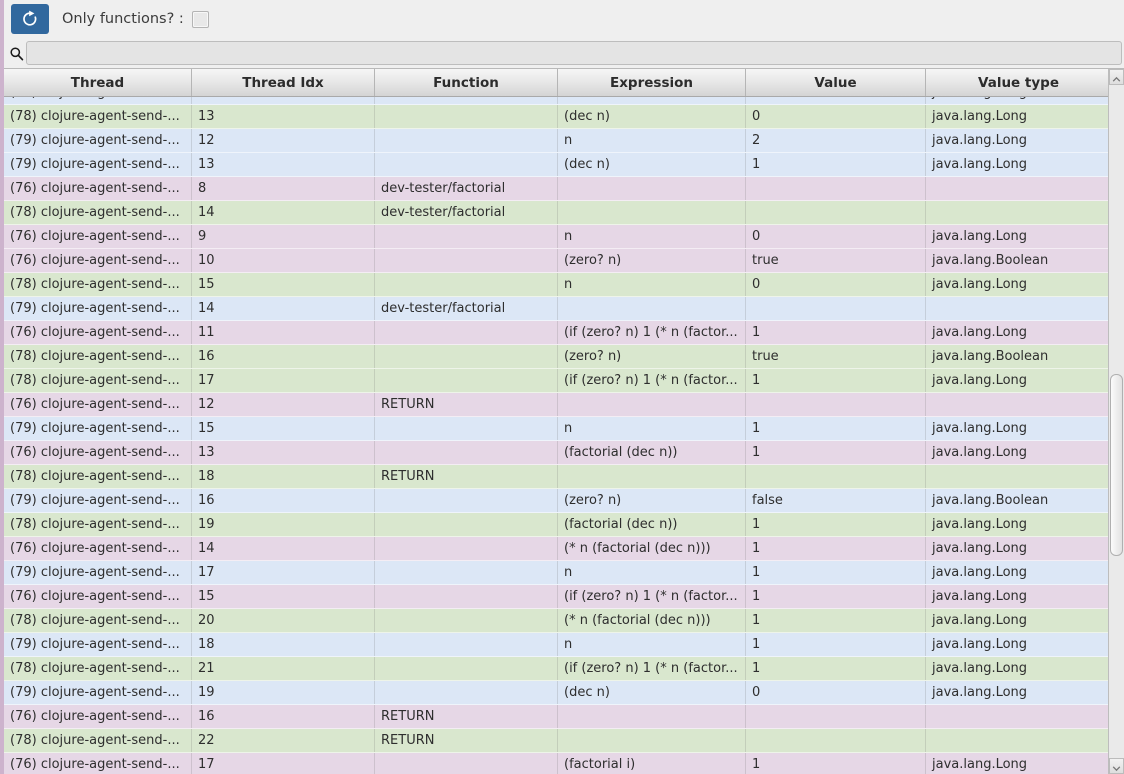 Image resolution: width=1124 pixels, height=774 pixels. What do you see at coordinates (30, 19) in the screenshot?
I see `refresh-button` at bounding box center [30, 19].